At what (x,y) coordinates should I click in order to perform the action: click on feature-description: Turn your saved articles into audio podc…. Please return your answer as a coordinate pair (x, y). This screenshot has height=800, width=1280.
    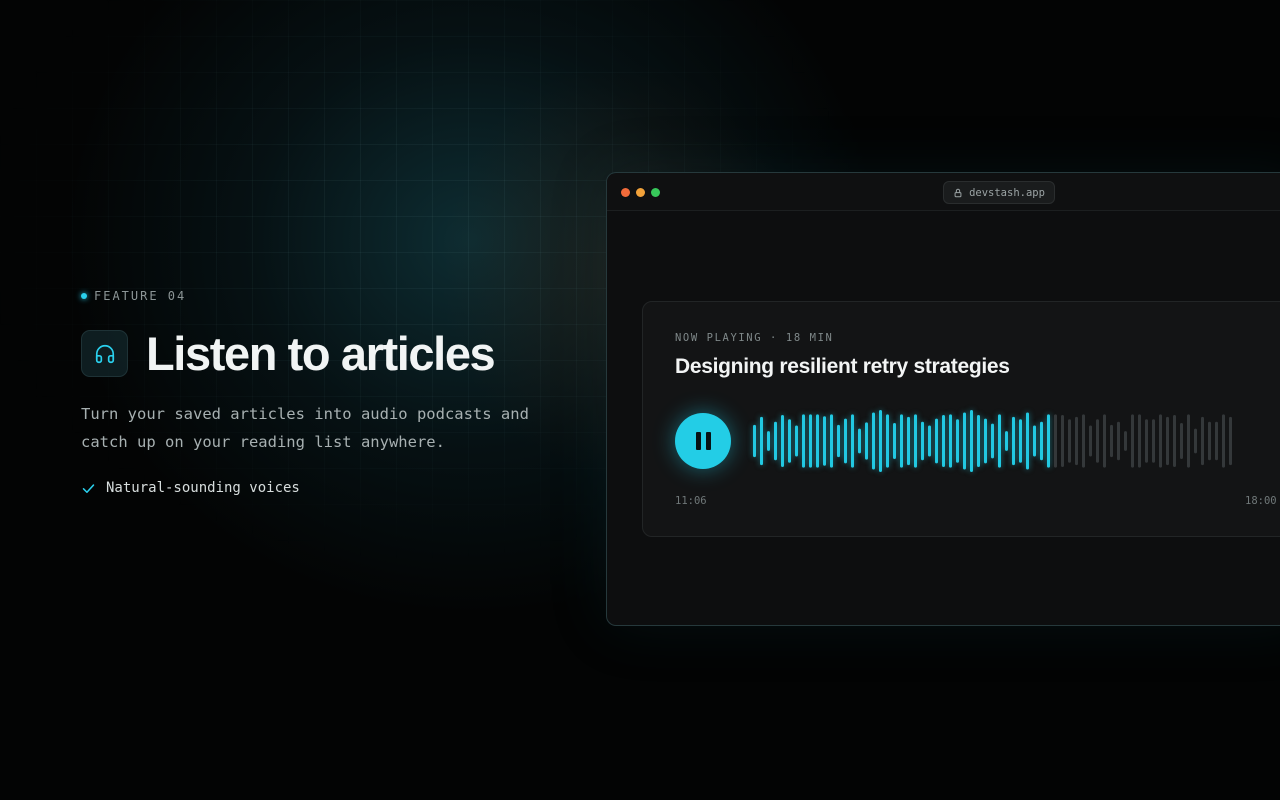
    Looking at the image, I should click on (305, 428).